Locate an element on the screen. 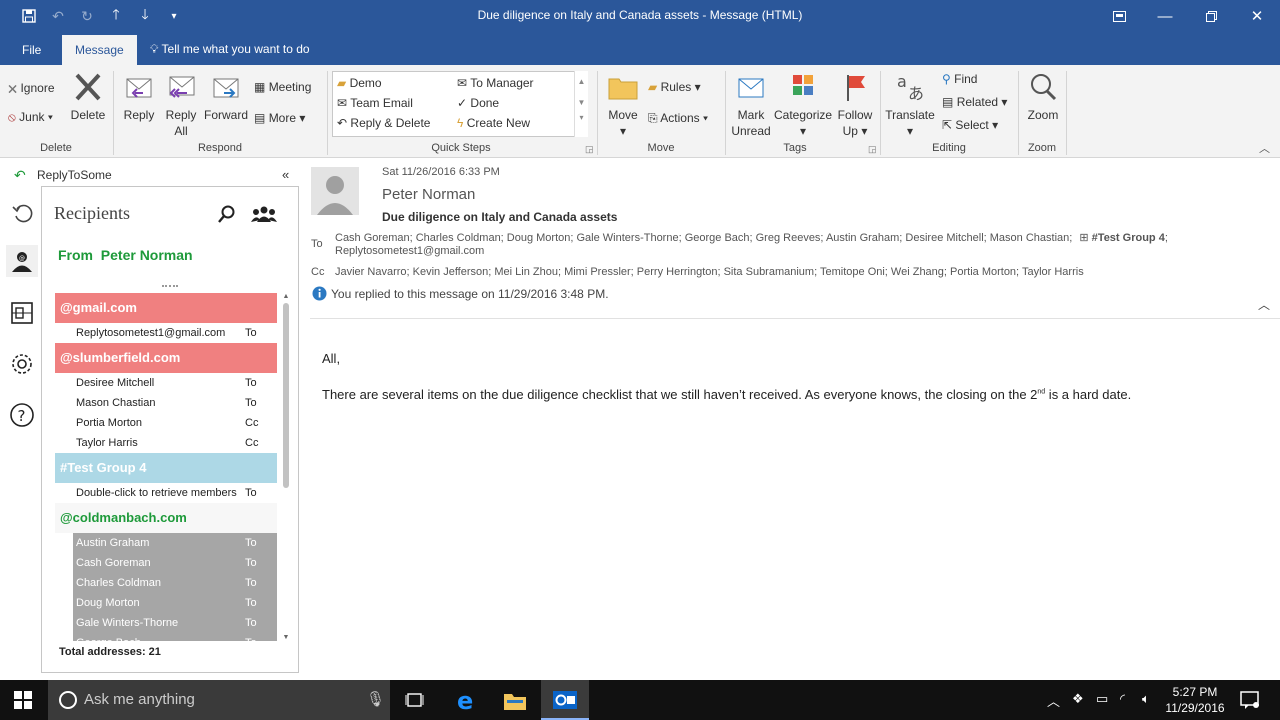 This screenshot has height=720, width=1280. tab-message: Message is located at coordinates (99, 50).